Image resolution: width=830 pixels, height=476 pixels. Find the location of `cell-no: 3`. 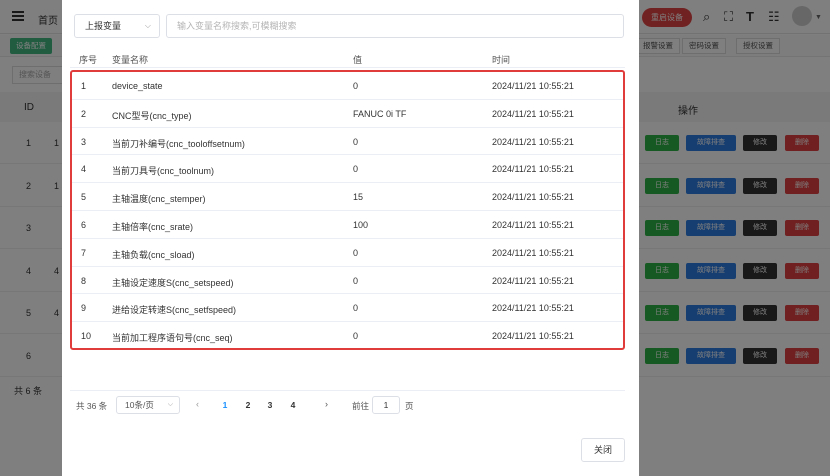

cell-no: 3 is located at coordinates (84, 141).